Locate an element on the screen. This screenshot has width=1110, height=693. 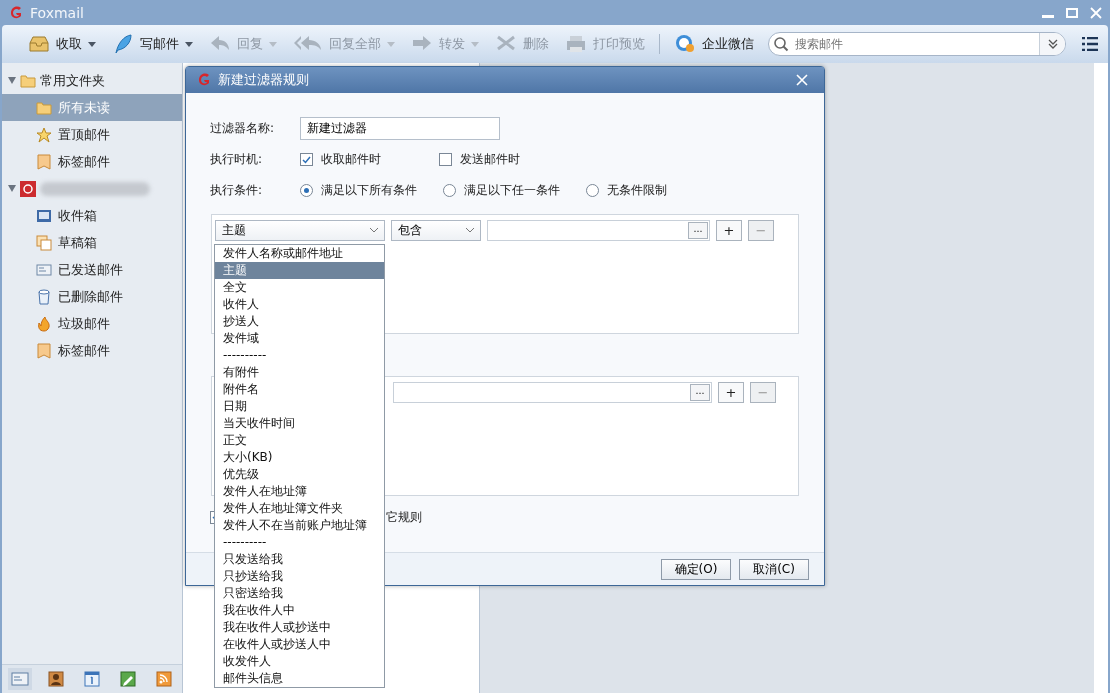
monitor-icon is located at coordinates (44, 215).